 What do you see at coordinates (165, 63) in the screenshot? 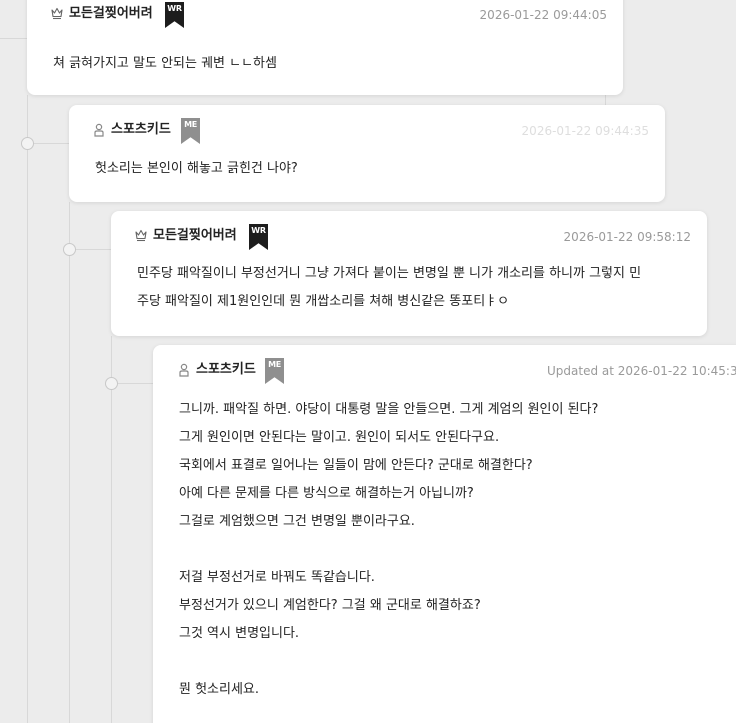
I see `comment-text: 쳐 긁혀가지고 말도 안되는 궤변 ㄴㄴ하셈` at bounding box center [165, 63].